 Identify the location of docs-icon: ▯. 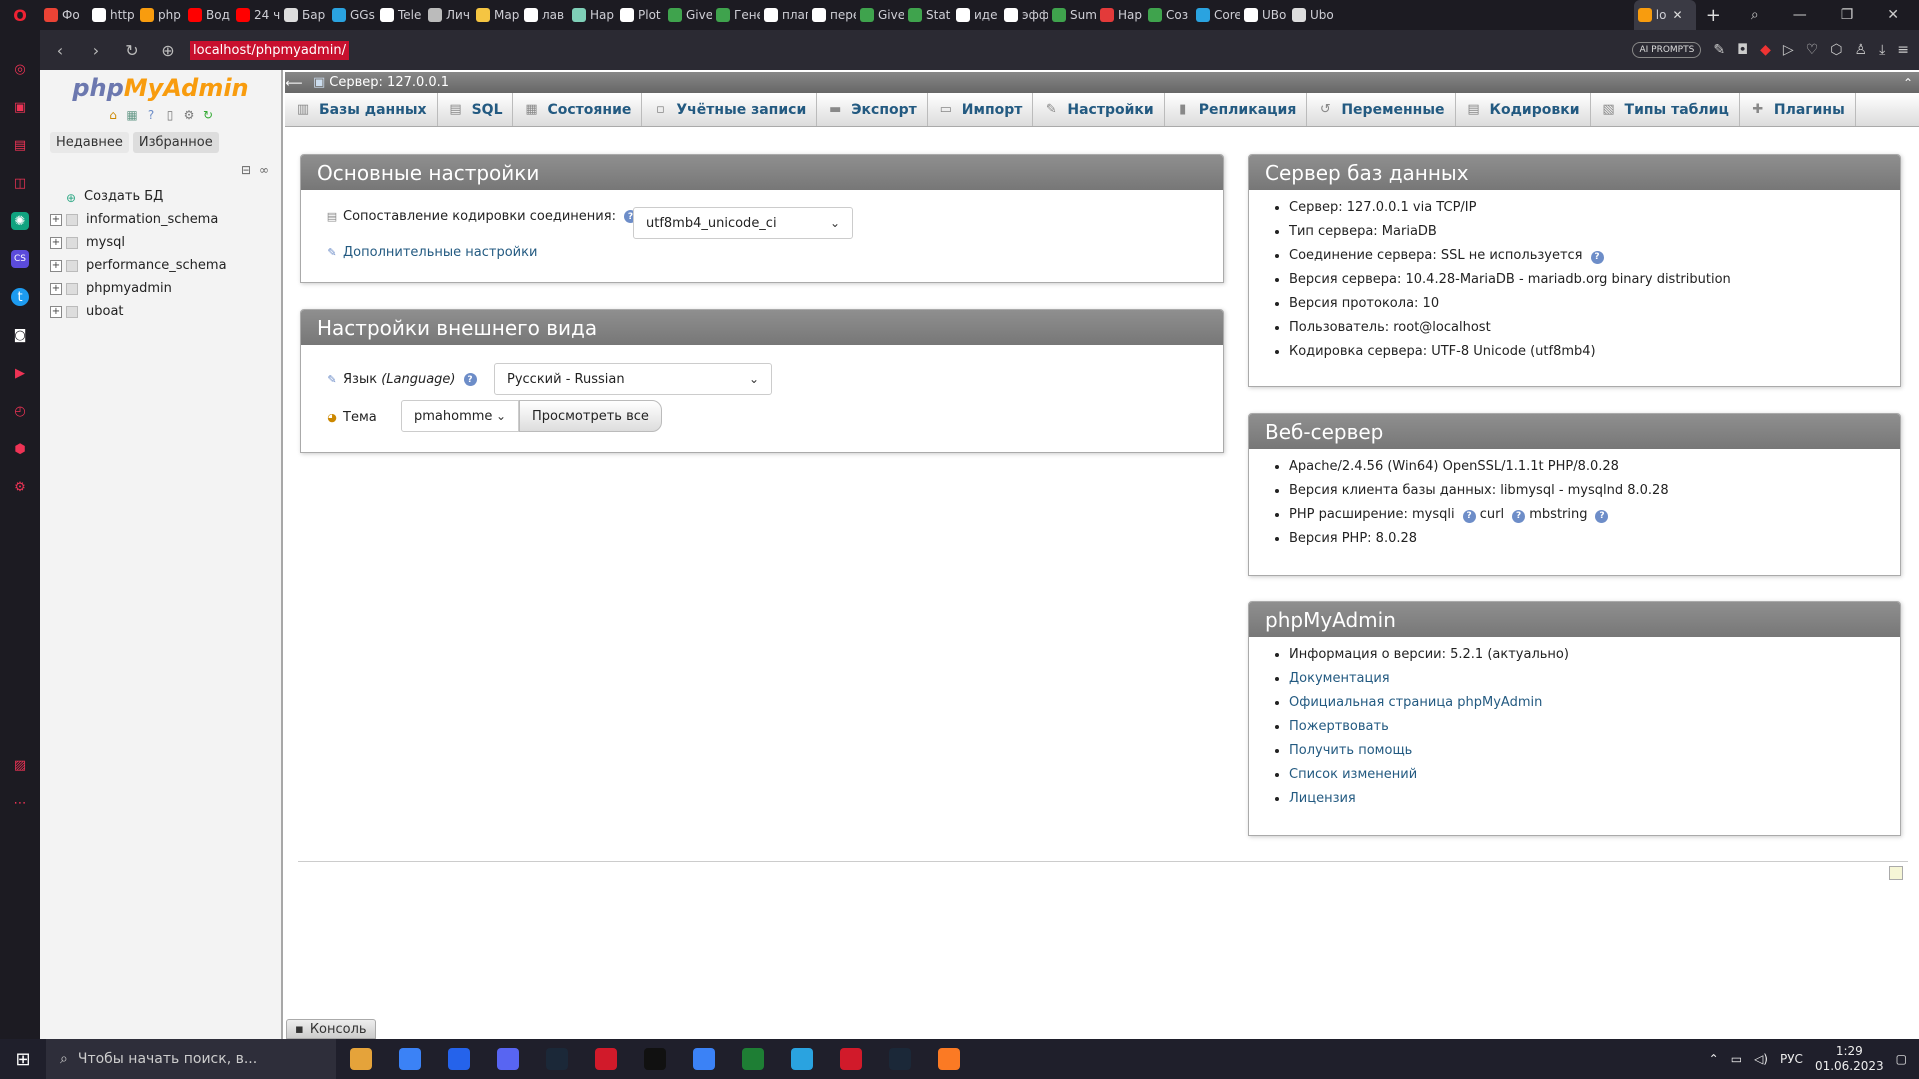
(170, 115).